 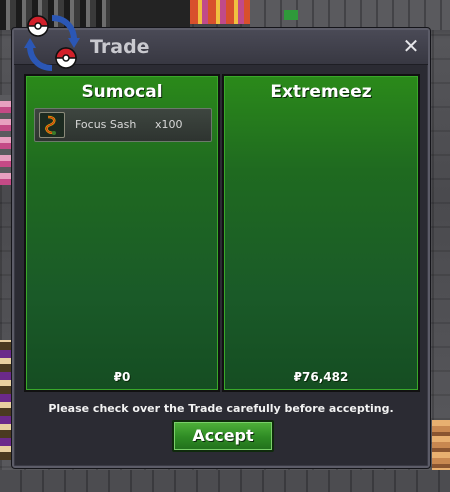 I want to click on trade-item-slot: Focus Sash x100, so click(x=123, y=125).